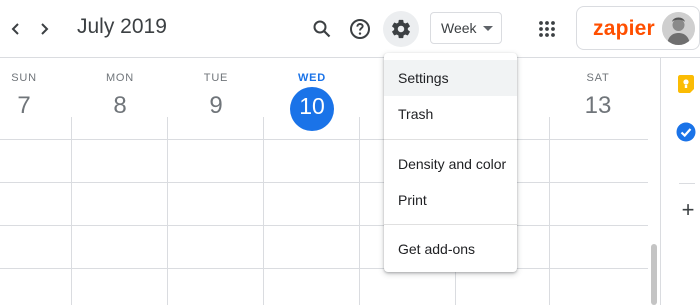 This screenshot has height=305, width=700. I want to click on add-addon-button: +, so click(688, 210).